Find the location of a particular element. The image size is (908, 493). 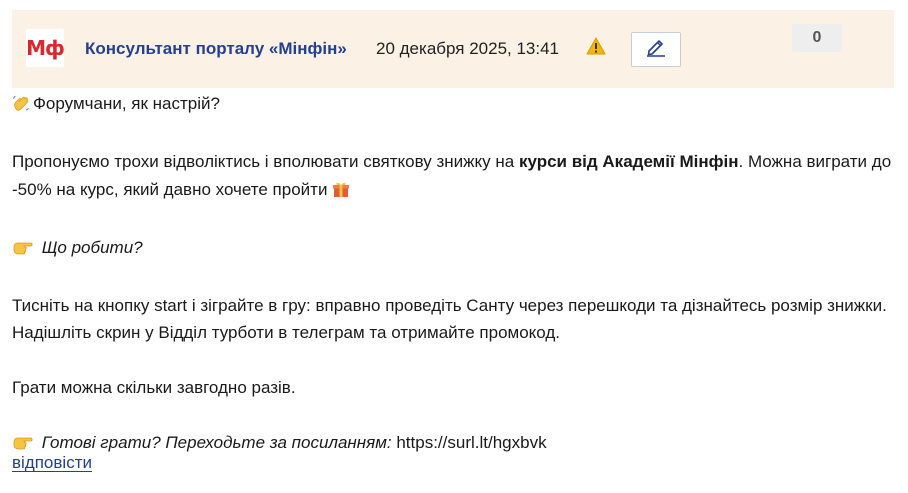

reply-link: відповісти is located at coordinates (52, 463).